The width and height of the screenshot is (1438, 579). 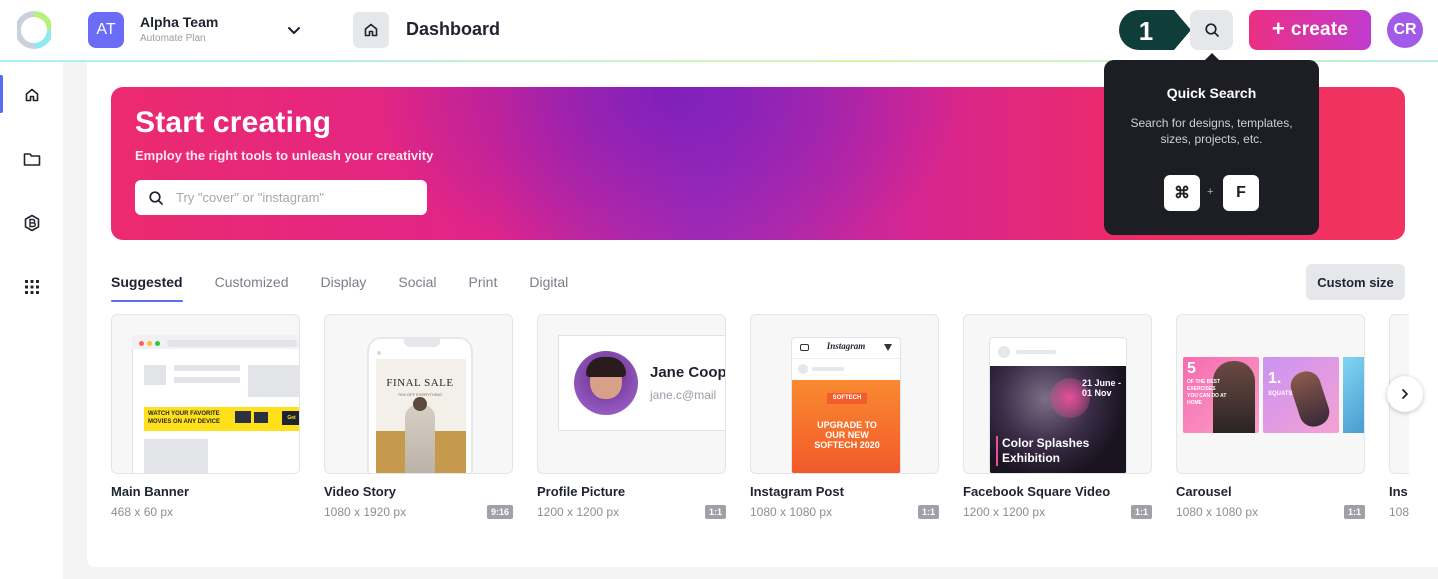 I want to click on carousel-next-button, so click(x=1405, y=394).